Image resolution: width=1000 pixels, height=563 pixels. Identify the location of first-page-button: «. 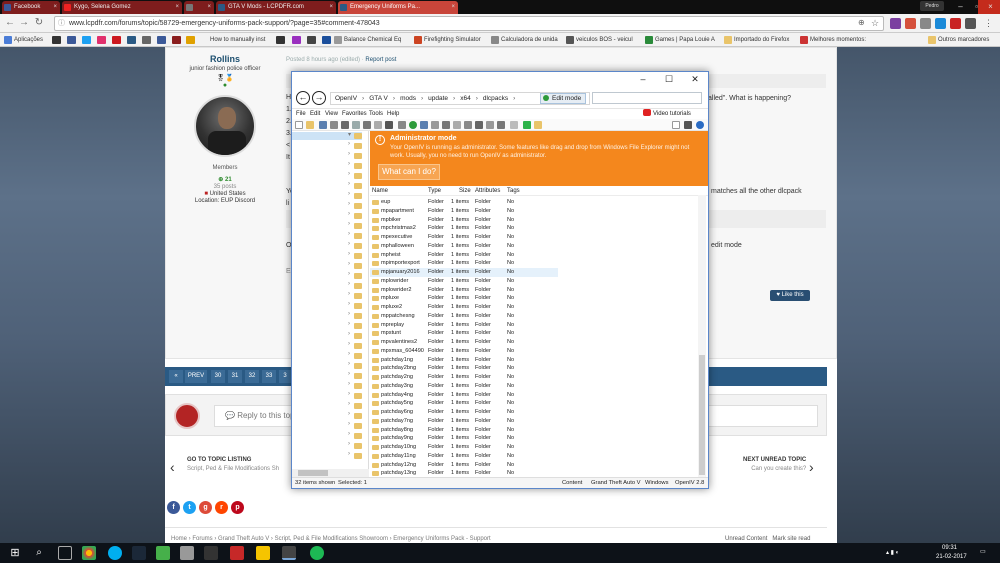
(176, 376).